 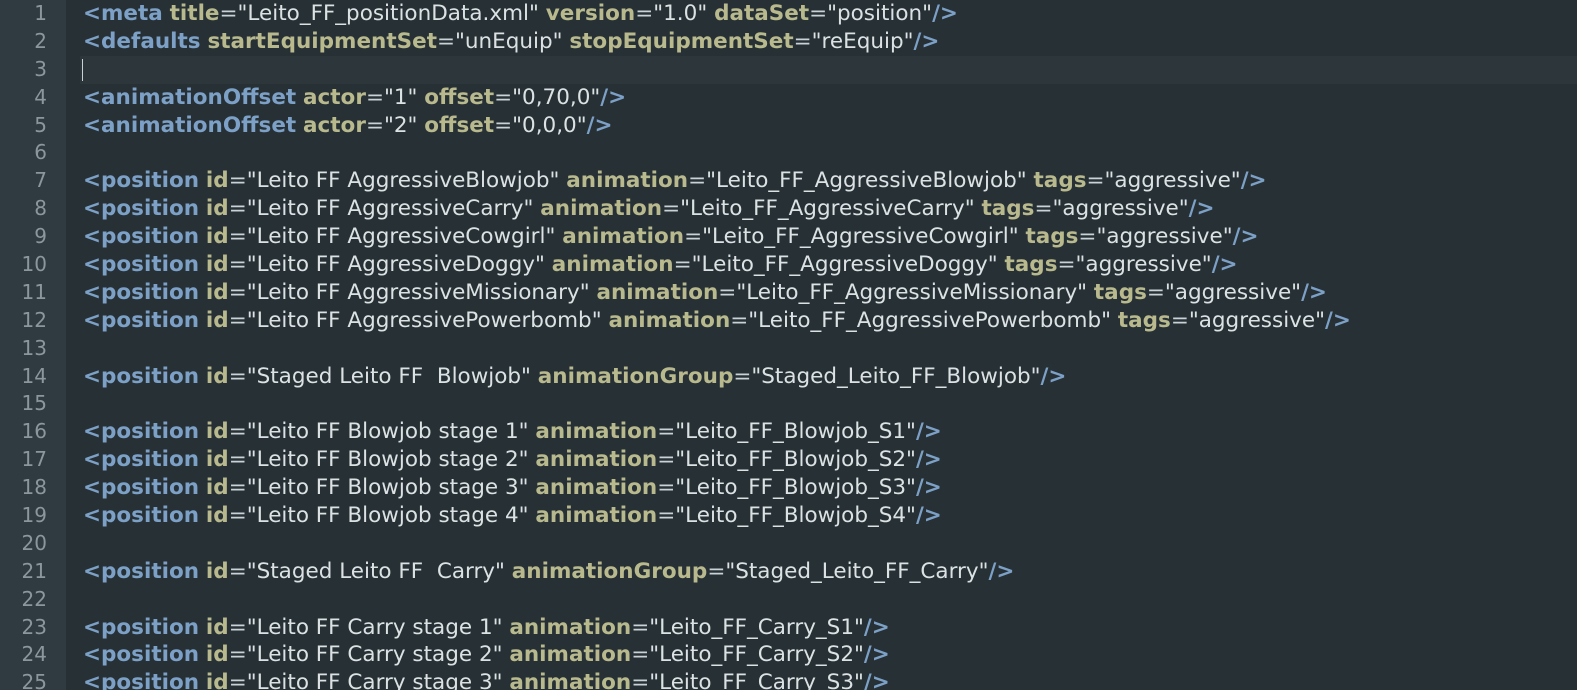 I want to click on line-number: 3, so click(x=40, y=68).